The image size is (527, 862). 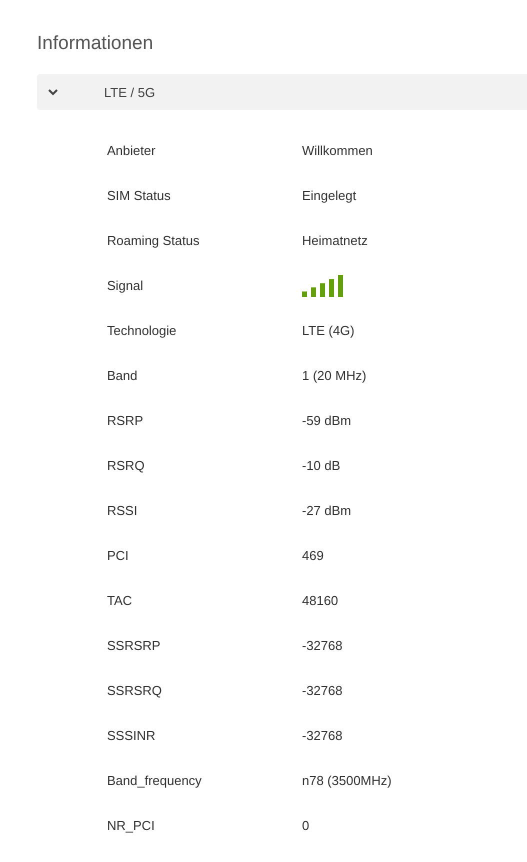 I want to click on field-value: Eingelegt, so click(x=329, y=195).